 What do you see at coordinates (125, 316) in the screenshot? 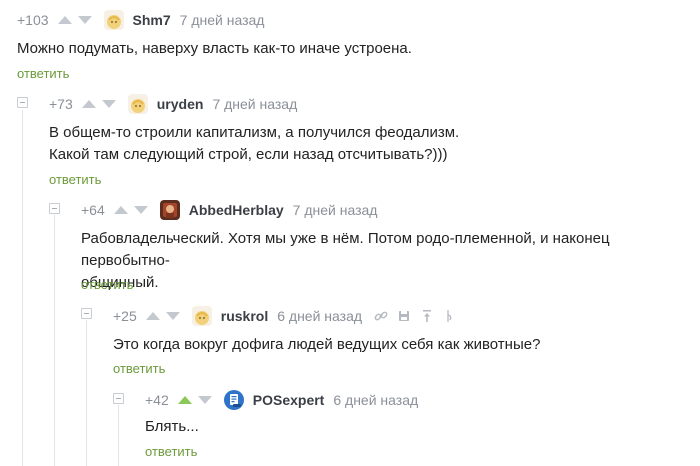
I see `comment-rating: +25` at bounding box center [125, 316].